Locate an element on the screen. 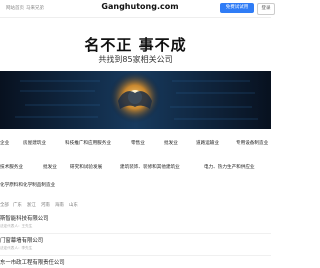 This screenshot has width=320, height=268. top-bar: 网站首页 马来兄弟 Ganghutong.com 免费试试用 登录 is located at coordinates (137, 9).